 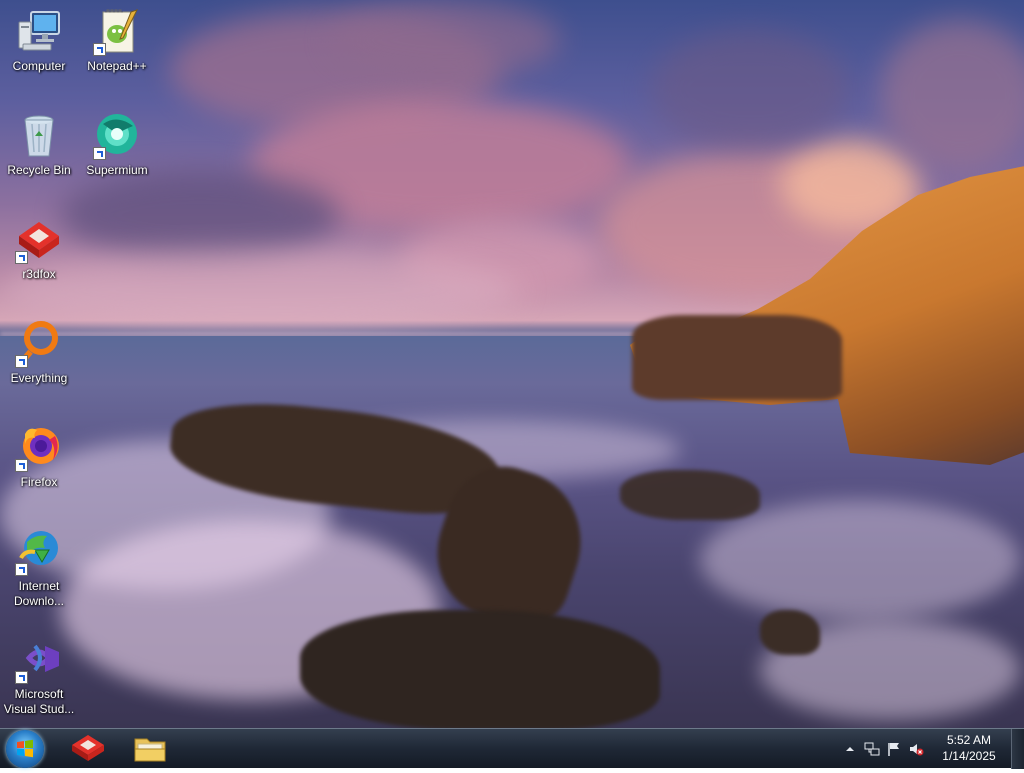 I want to click on desktop-icon-supermium: Supermium, so click(x=117, y=145).